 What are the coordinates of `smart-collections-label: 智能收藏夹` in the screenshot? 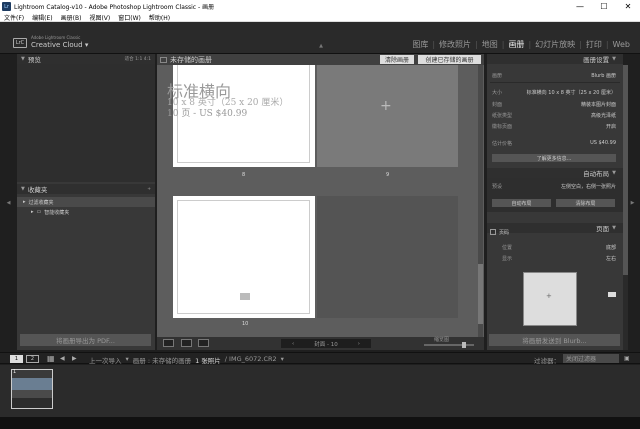 It's located at (57, 212).